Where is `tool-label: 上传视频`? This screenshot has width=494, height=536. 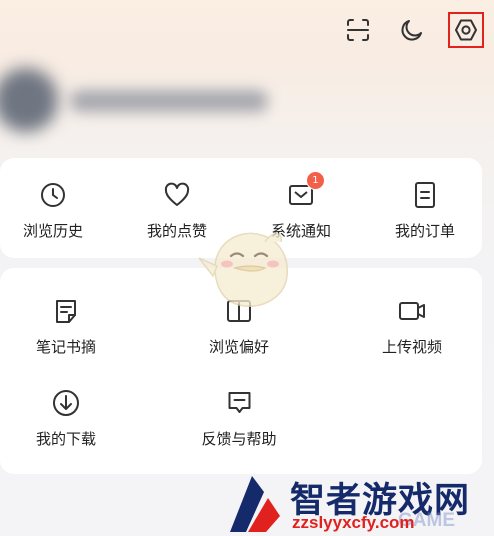 tool-label: 上传视频 is located at coordinates (412, 347).